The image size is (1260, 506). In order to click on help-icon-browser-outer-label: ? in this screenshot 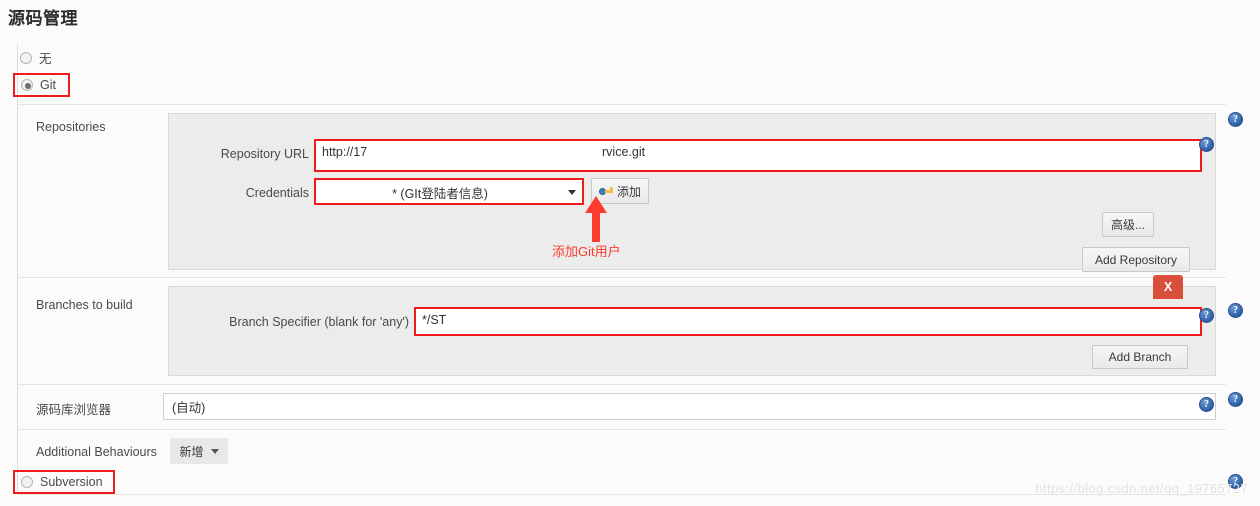, I will do `click(1235, 399)`.